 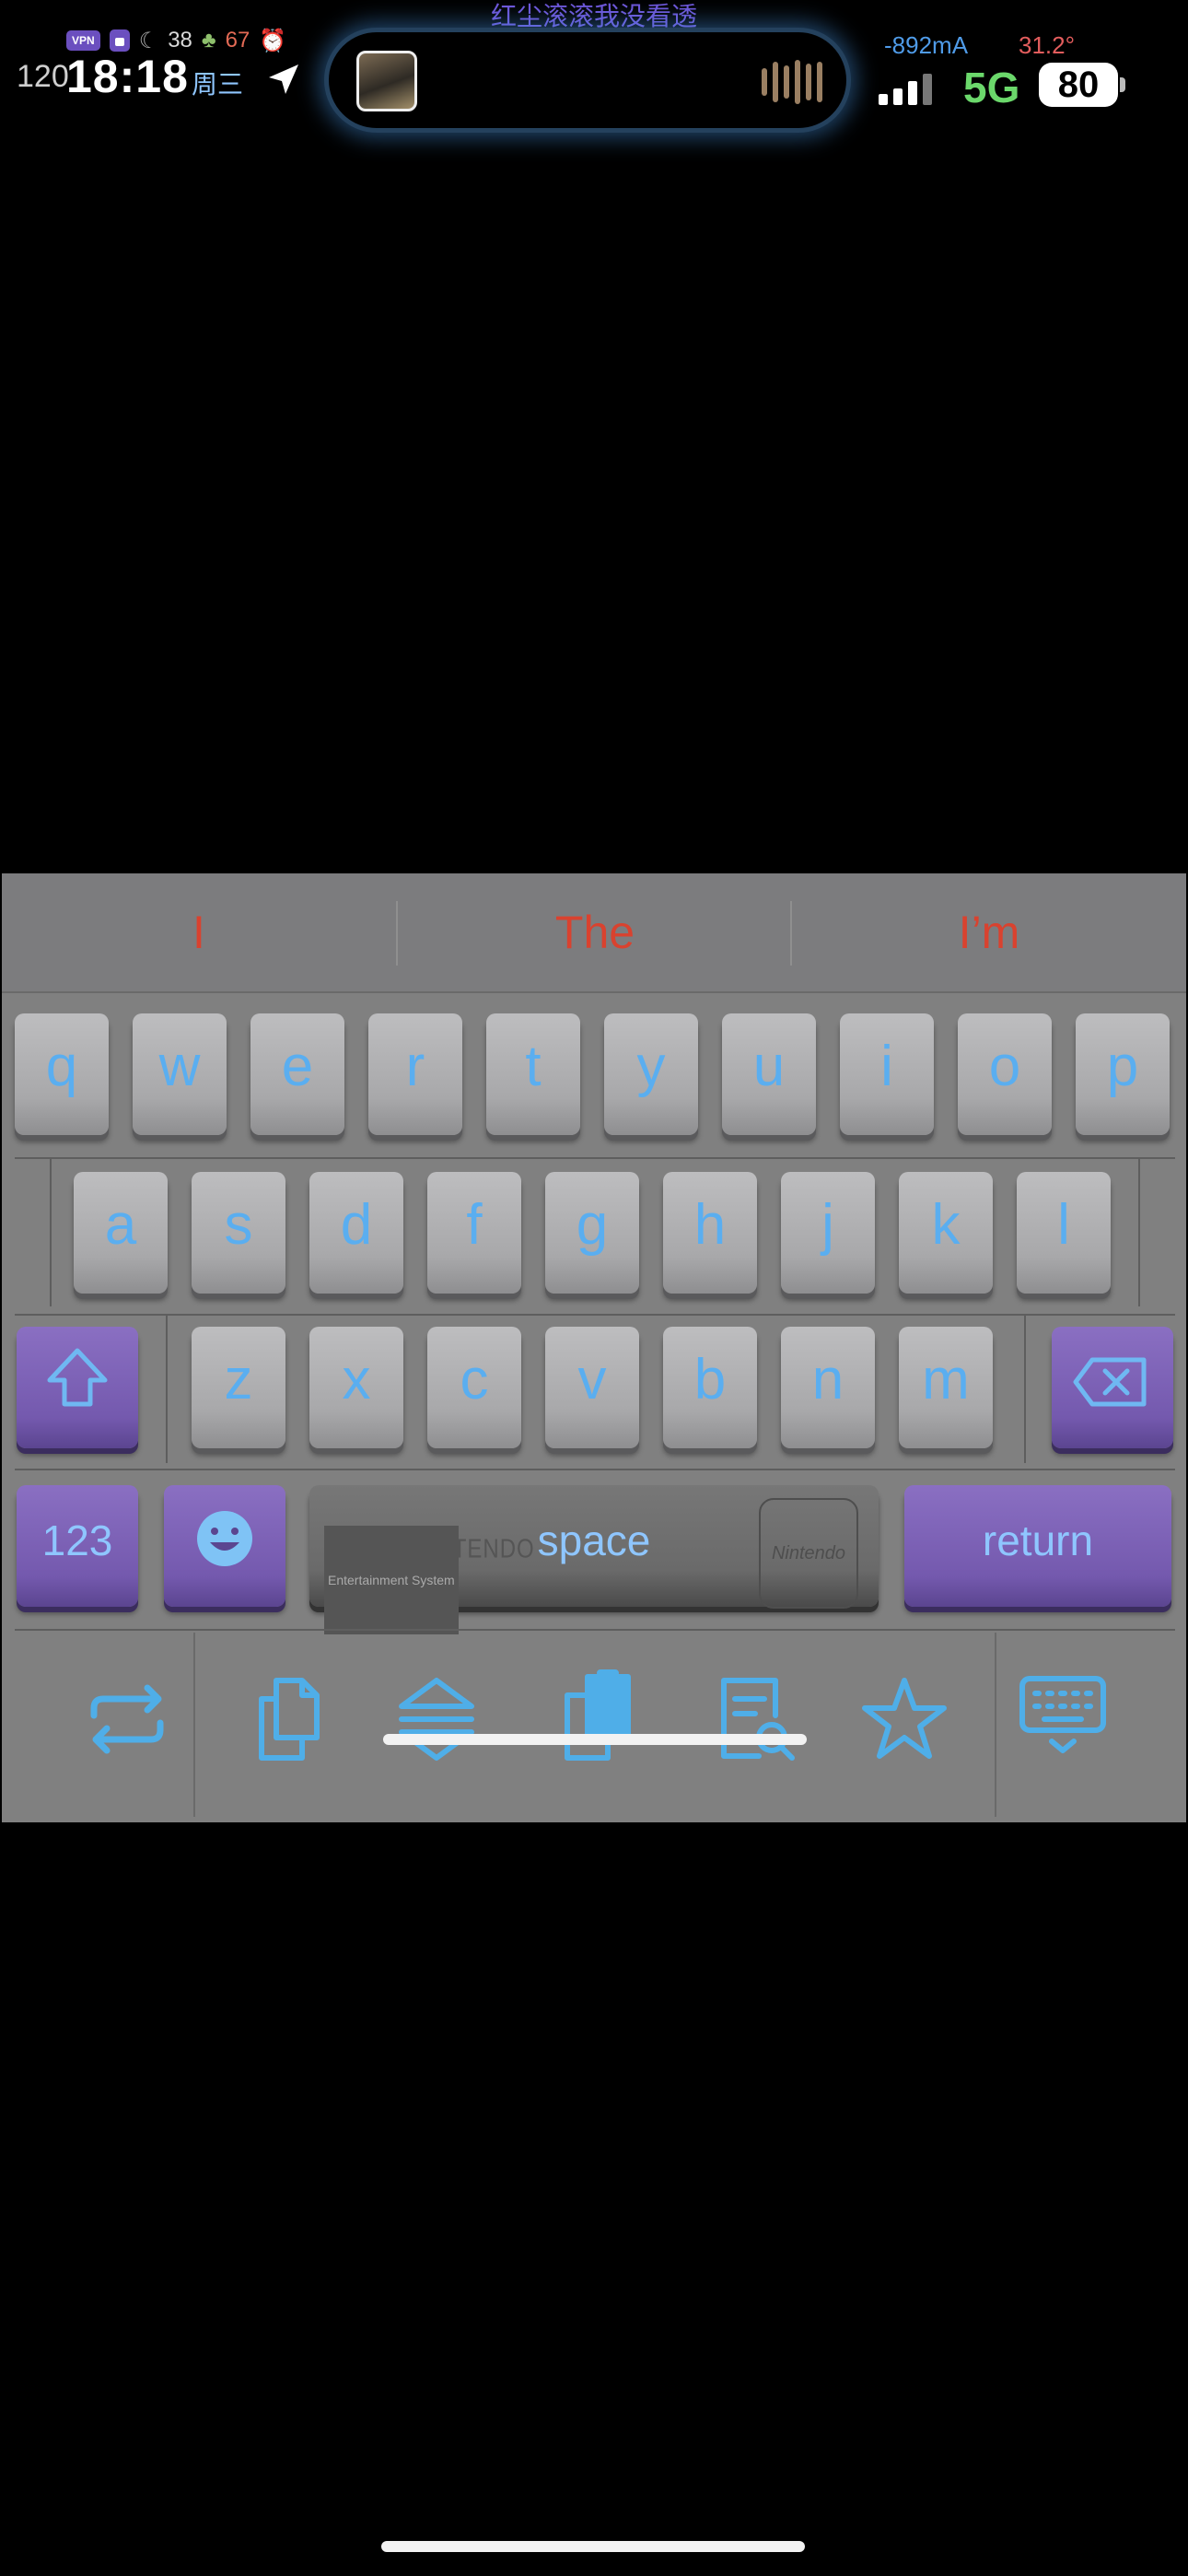 What do you see at coordinates (1064, 1233) in the screenshot?
I see `key-l: l` at bounding box center [1064, 1233].